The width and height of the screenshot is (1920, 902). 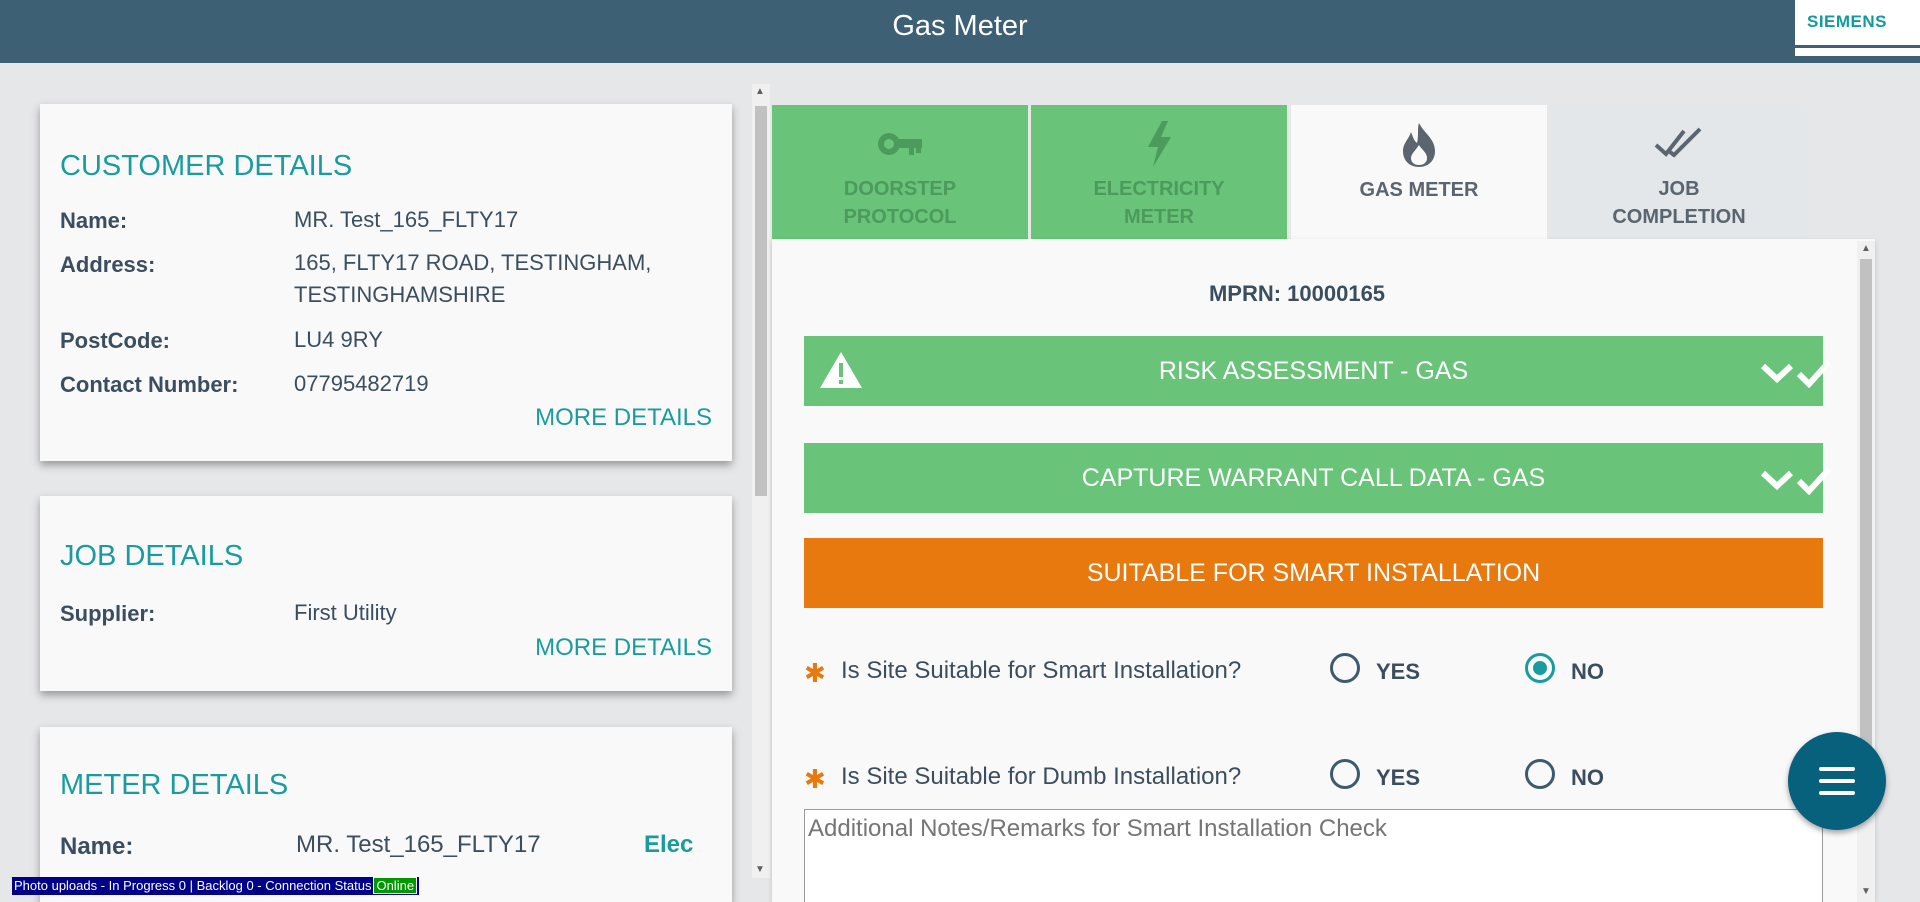 What do you see at coordinates (395, 885) in the screenshot?
I see `connection-status-badge: Online` at bounding box center [395, 885].